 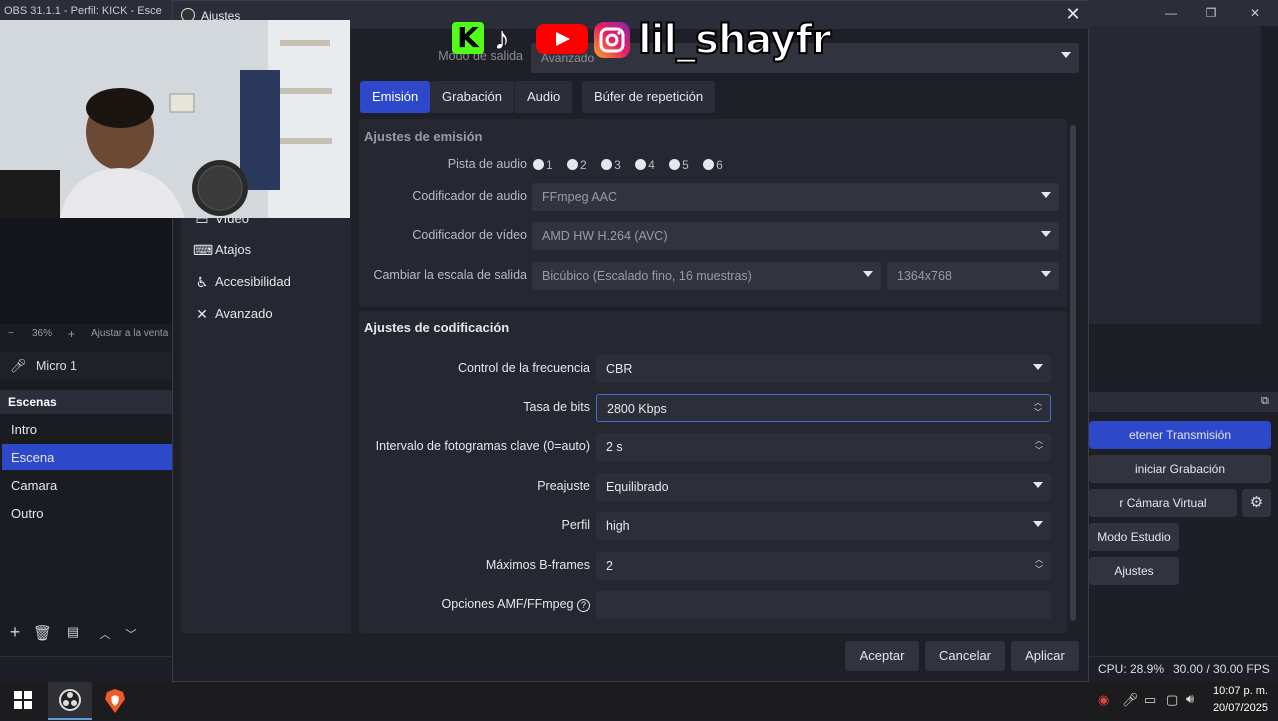 I want to click on tab-stream: Emisión, so click(x=395, y=97).